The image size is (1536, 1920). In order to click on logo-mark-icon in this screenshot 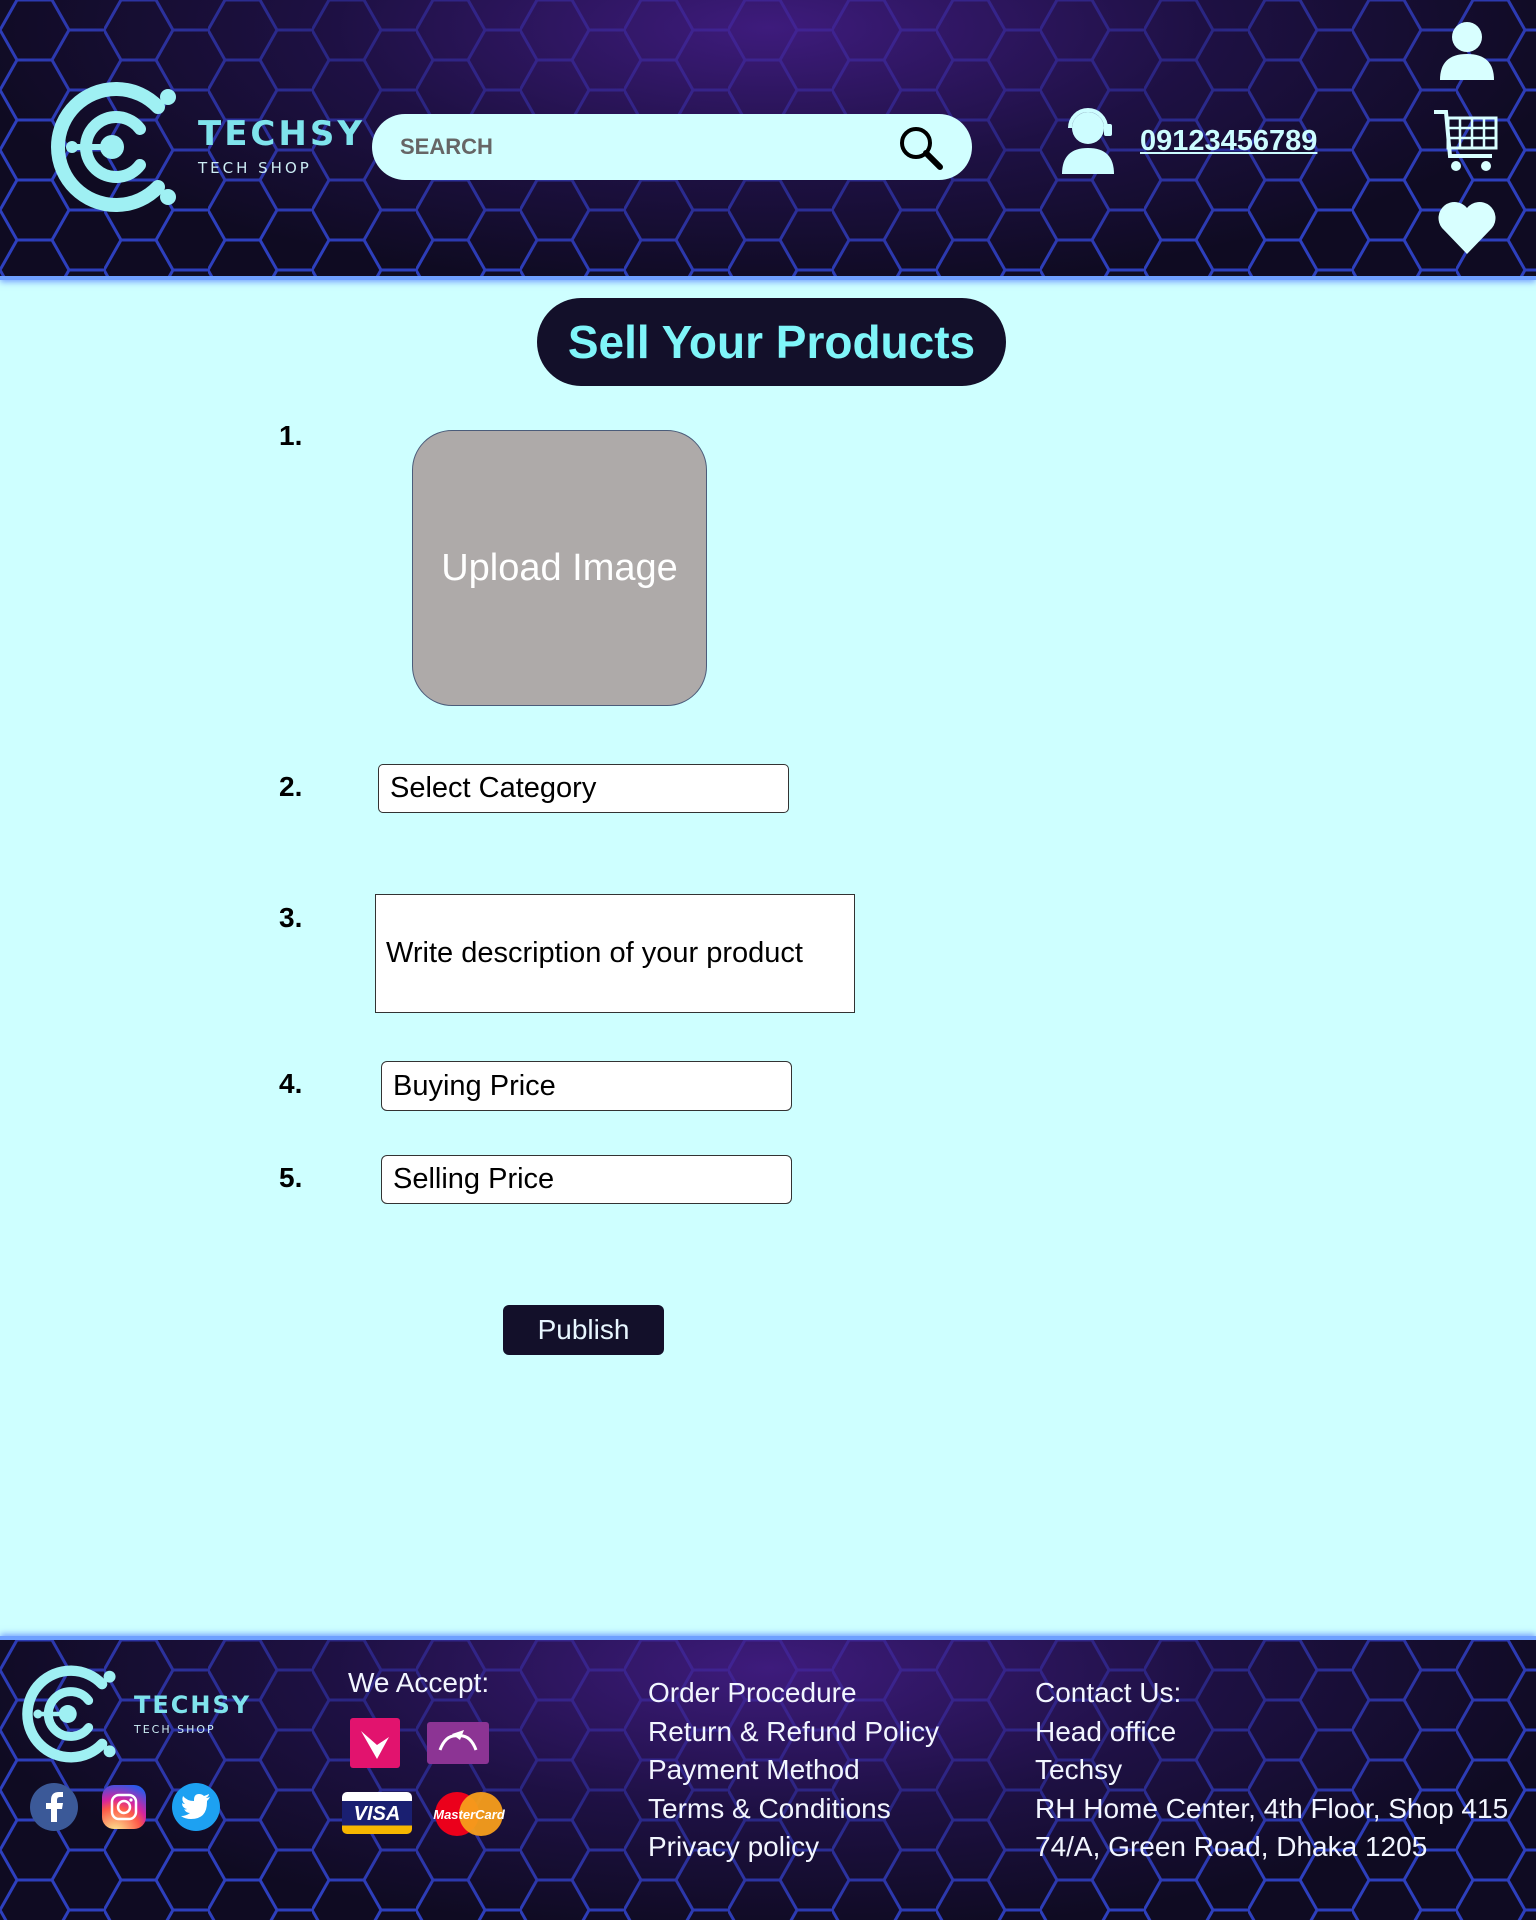, I will do `click(113, 147)`.